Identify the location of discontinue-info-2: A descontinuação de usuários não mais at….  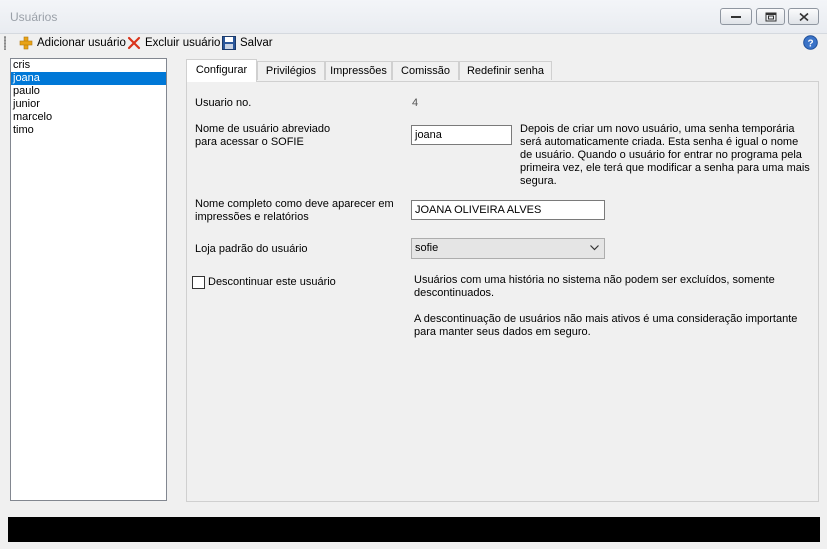
(606, 325).